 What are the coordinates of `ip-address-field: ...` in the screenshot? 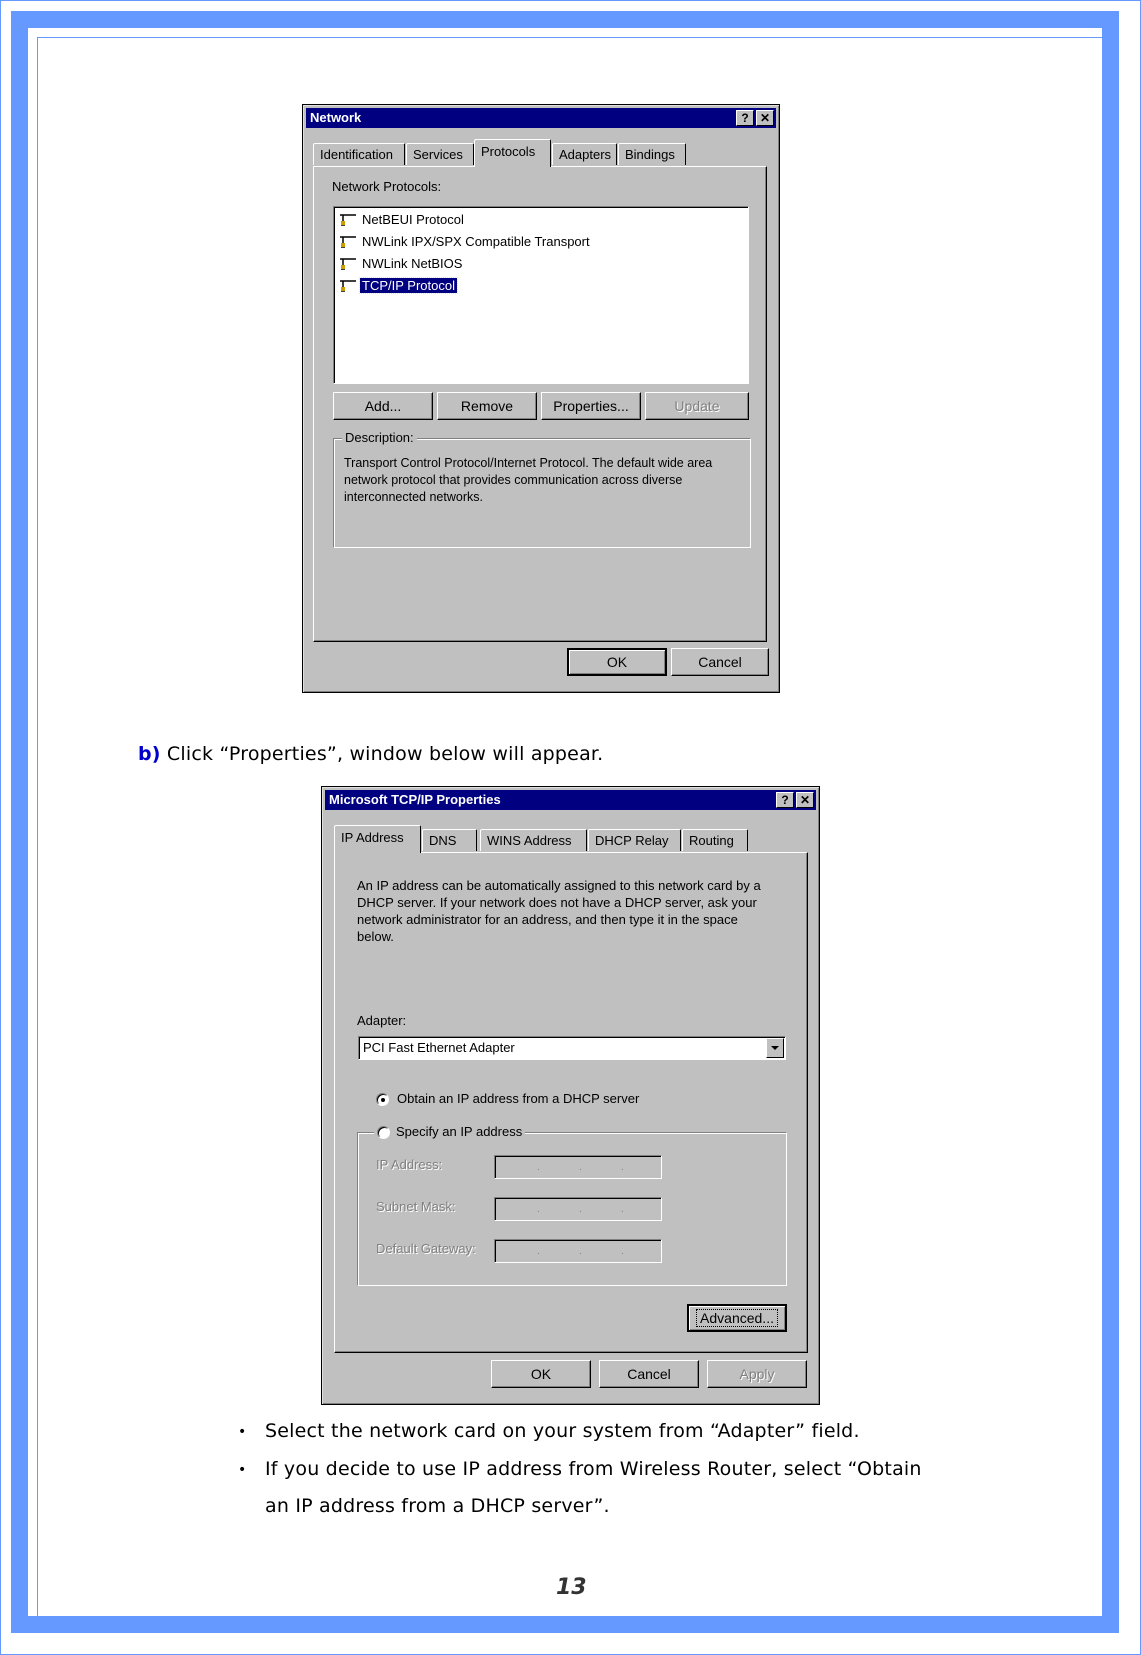 It's located at (578, 1167).